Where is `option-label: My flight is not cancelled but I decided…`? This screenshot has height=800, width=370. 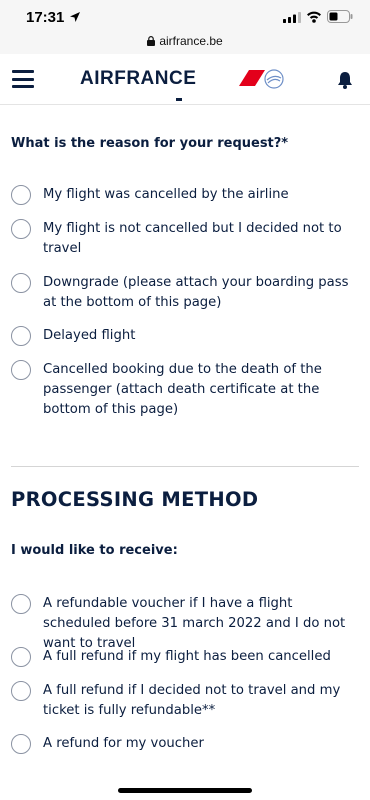 option-label: My flight is not cancelled but I decided… is located at coordinates (192, 238).